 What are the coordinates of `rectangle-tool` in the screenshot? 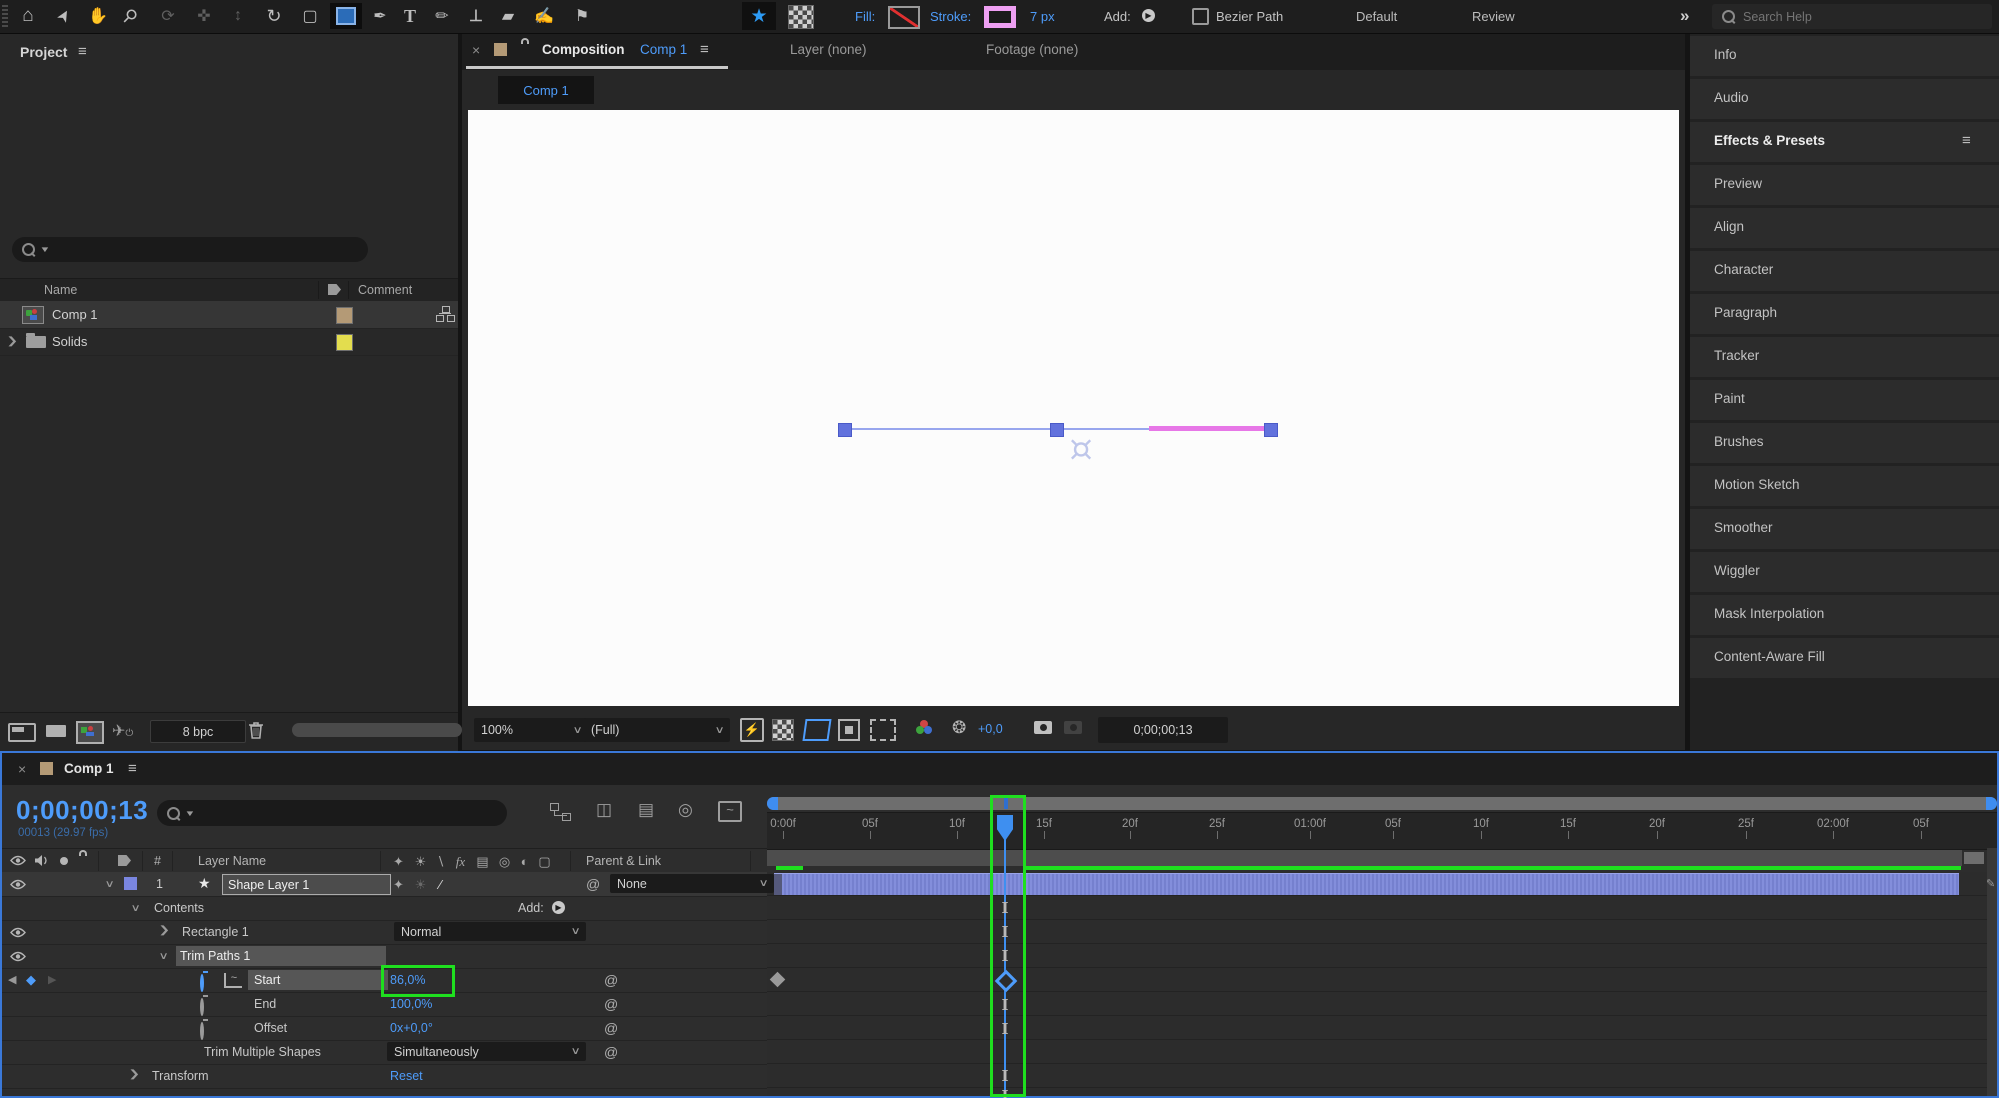 It's located at (346, 16).